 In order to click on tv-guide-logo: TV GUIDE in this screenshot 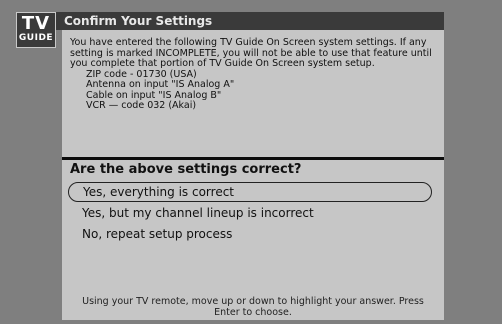, I will do `click(36, 30)`.